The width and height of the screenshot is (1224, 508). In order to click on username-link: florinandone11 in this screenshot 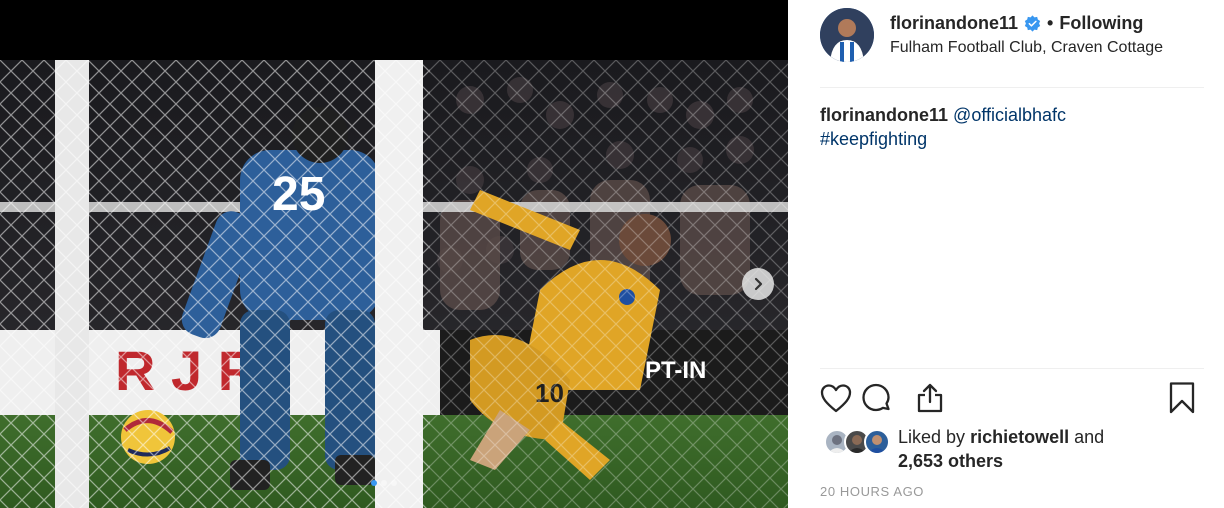, I will do `click(954, 23)`.